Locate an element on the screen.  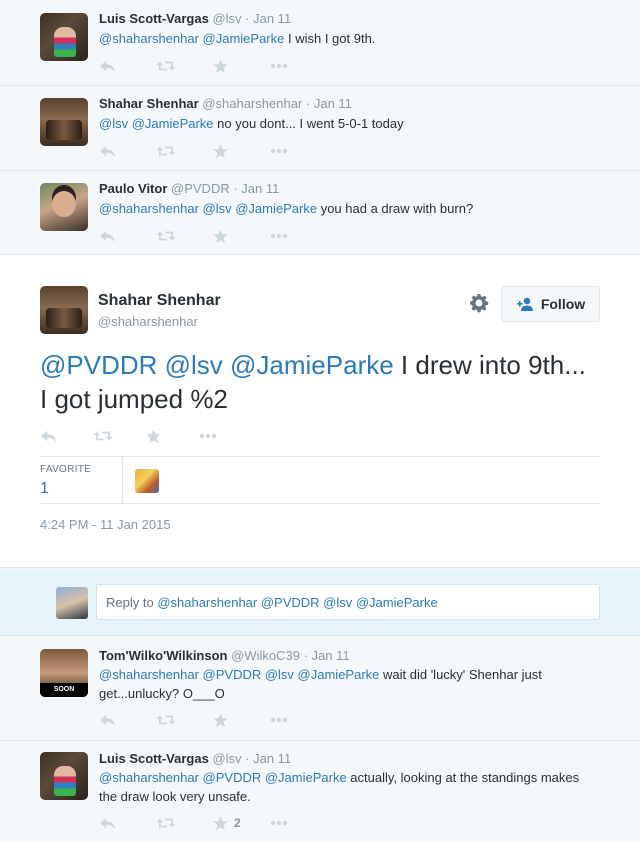
author-handle: @PVDDR is located at coordinates (200, 188).